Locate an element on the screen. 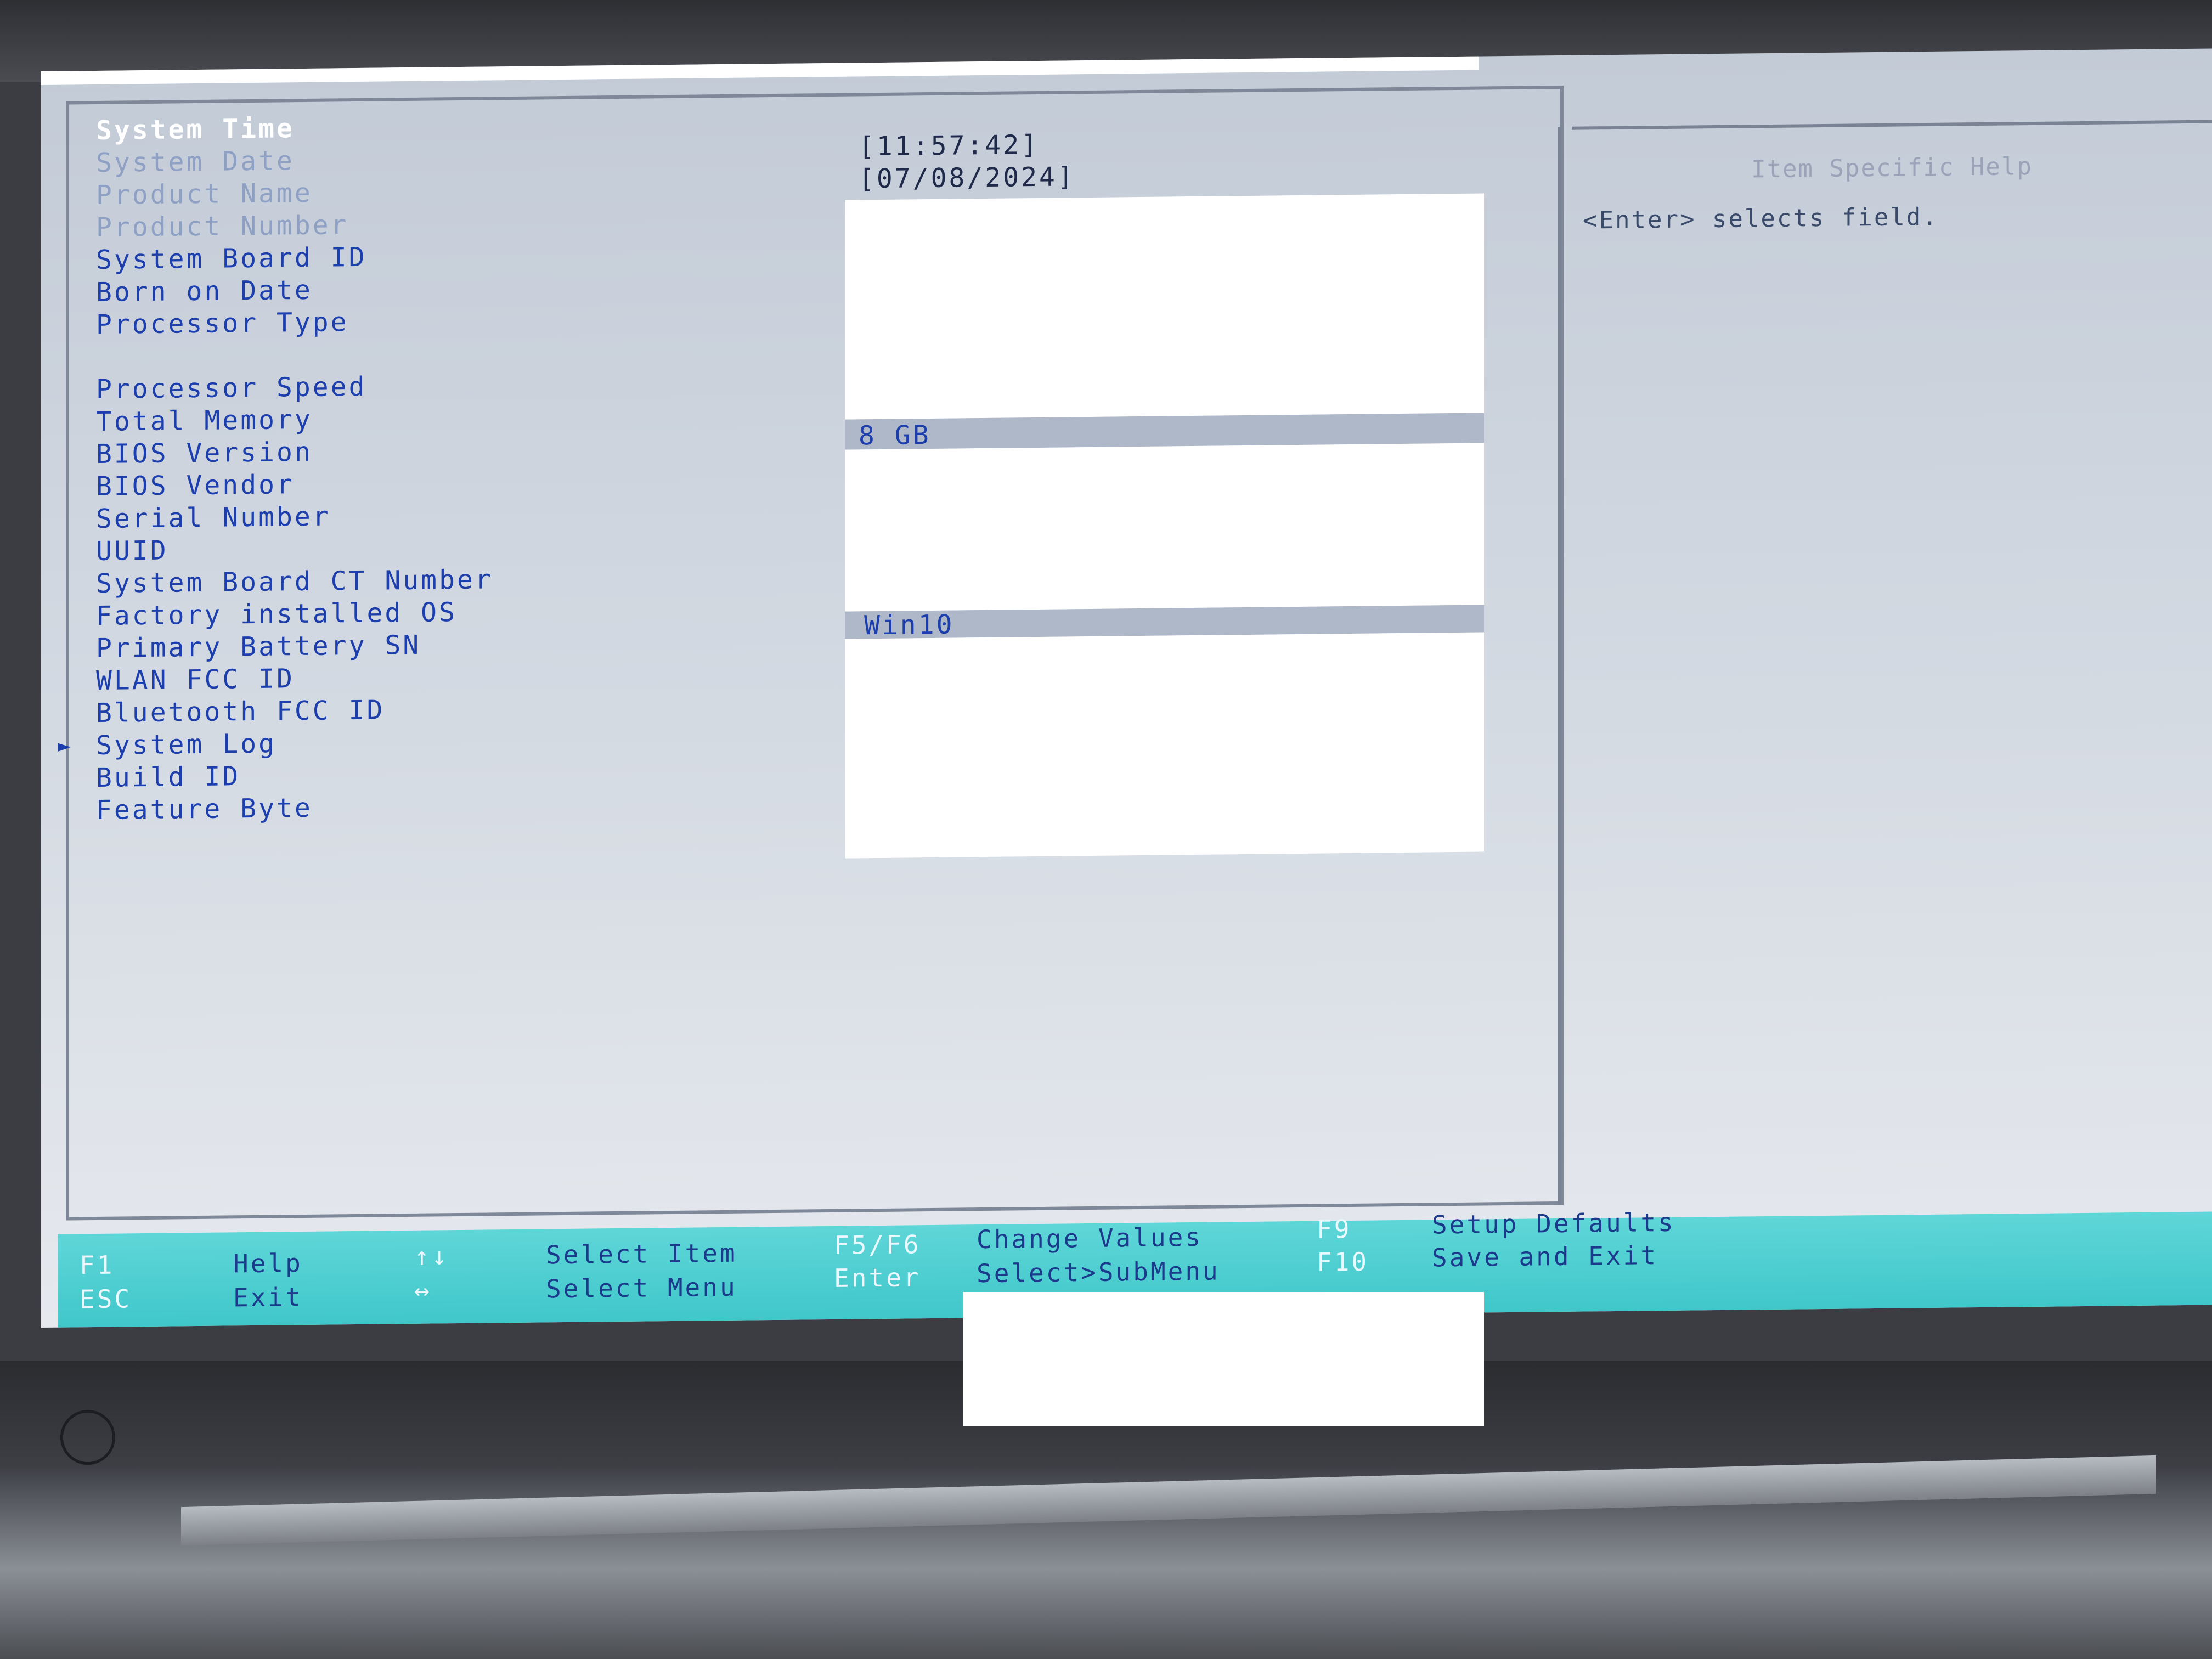 This screenshot has width=2212, height=1659. menu-item-build-id: Build ID is located at coordinates (168, 777).